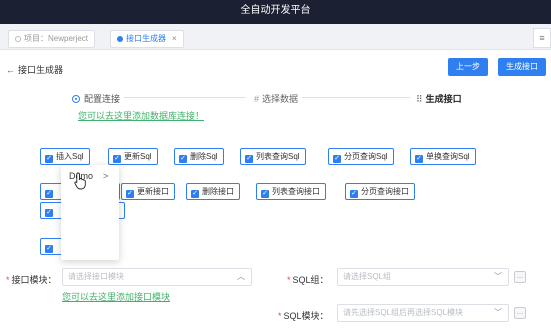  What do you see at coordinates (70, 156) in the screenshot?
I see `sql-insert-label: 插入Sql` at bounding box center [70, 156].